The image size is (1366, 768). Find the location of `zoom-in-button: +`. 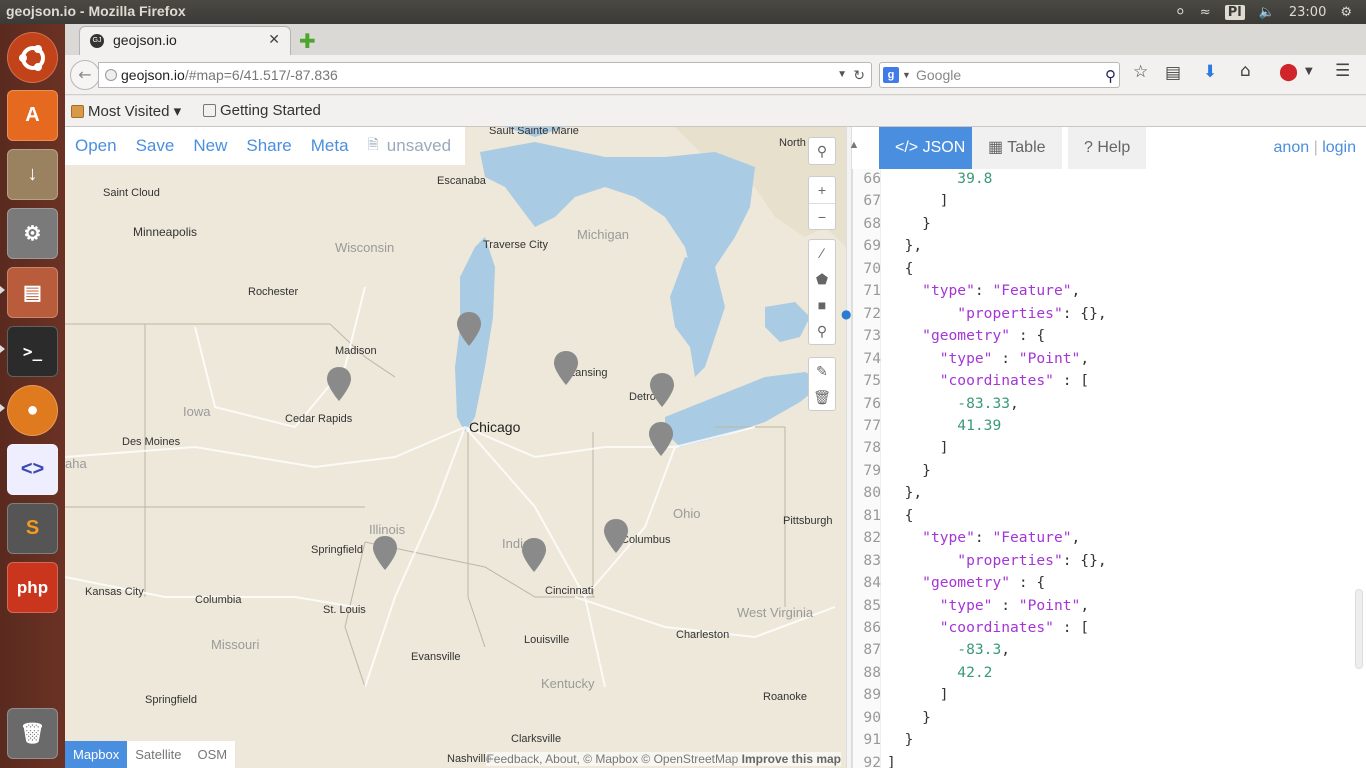

zoom-in-button: + is located at coordinates (822, 190).